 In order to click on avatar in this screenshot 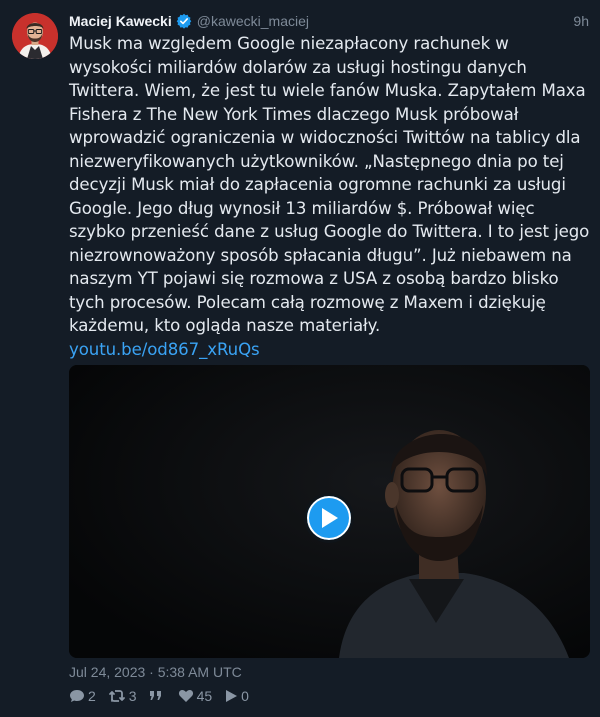, I will do `click(35, 36)`.